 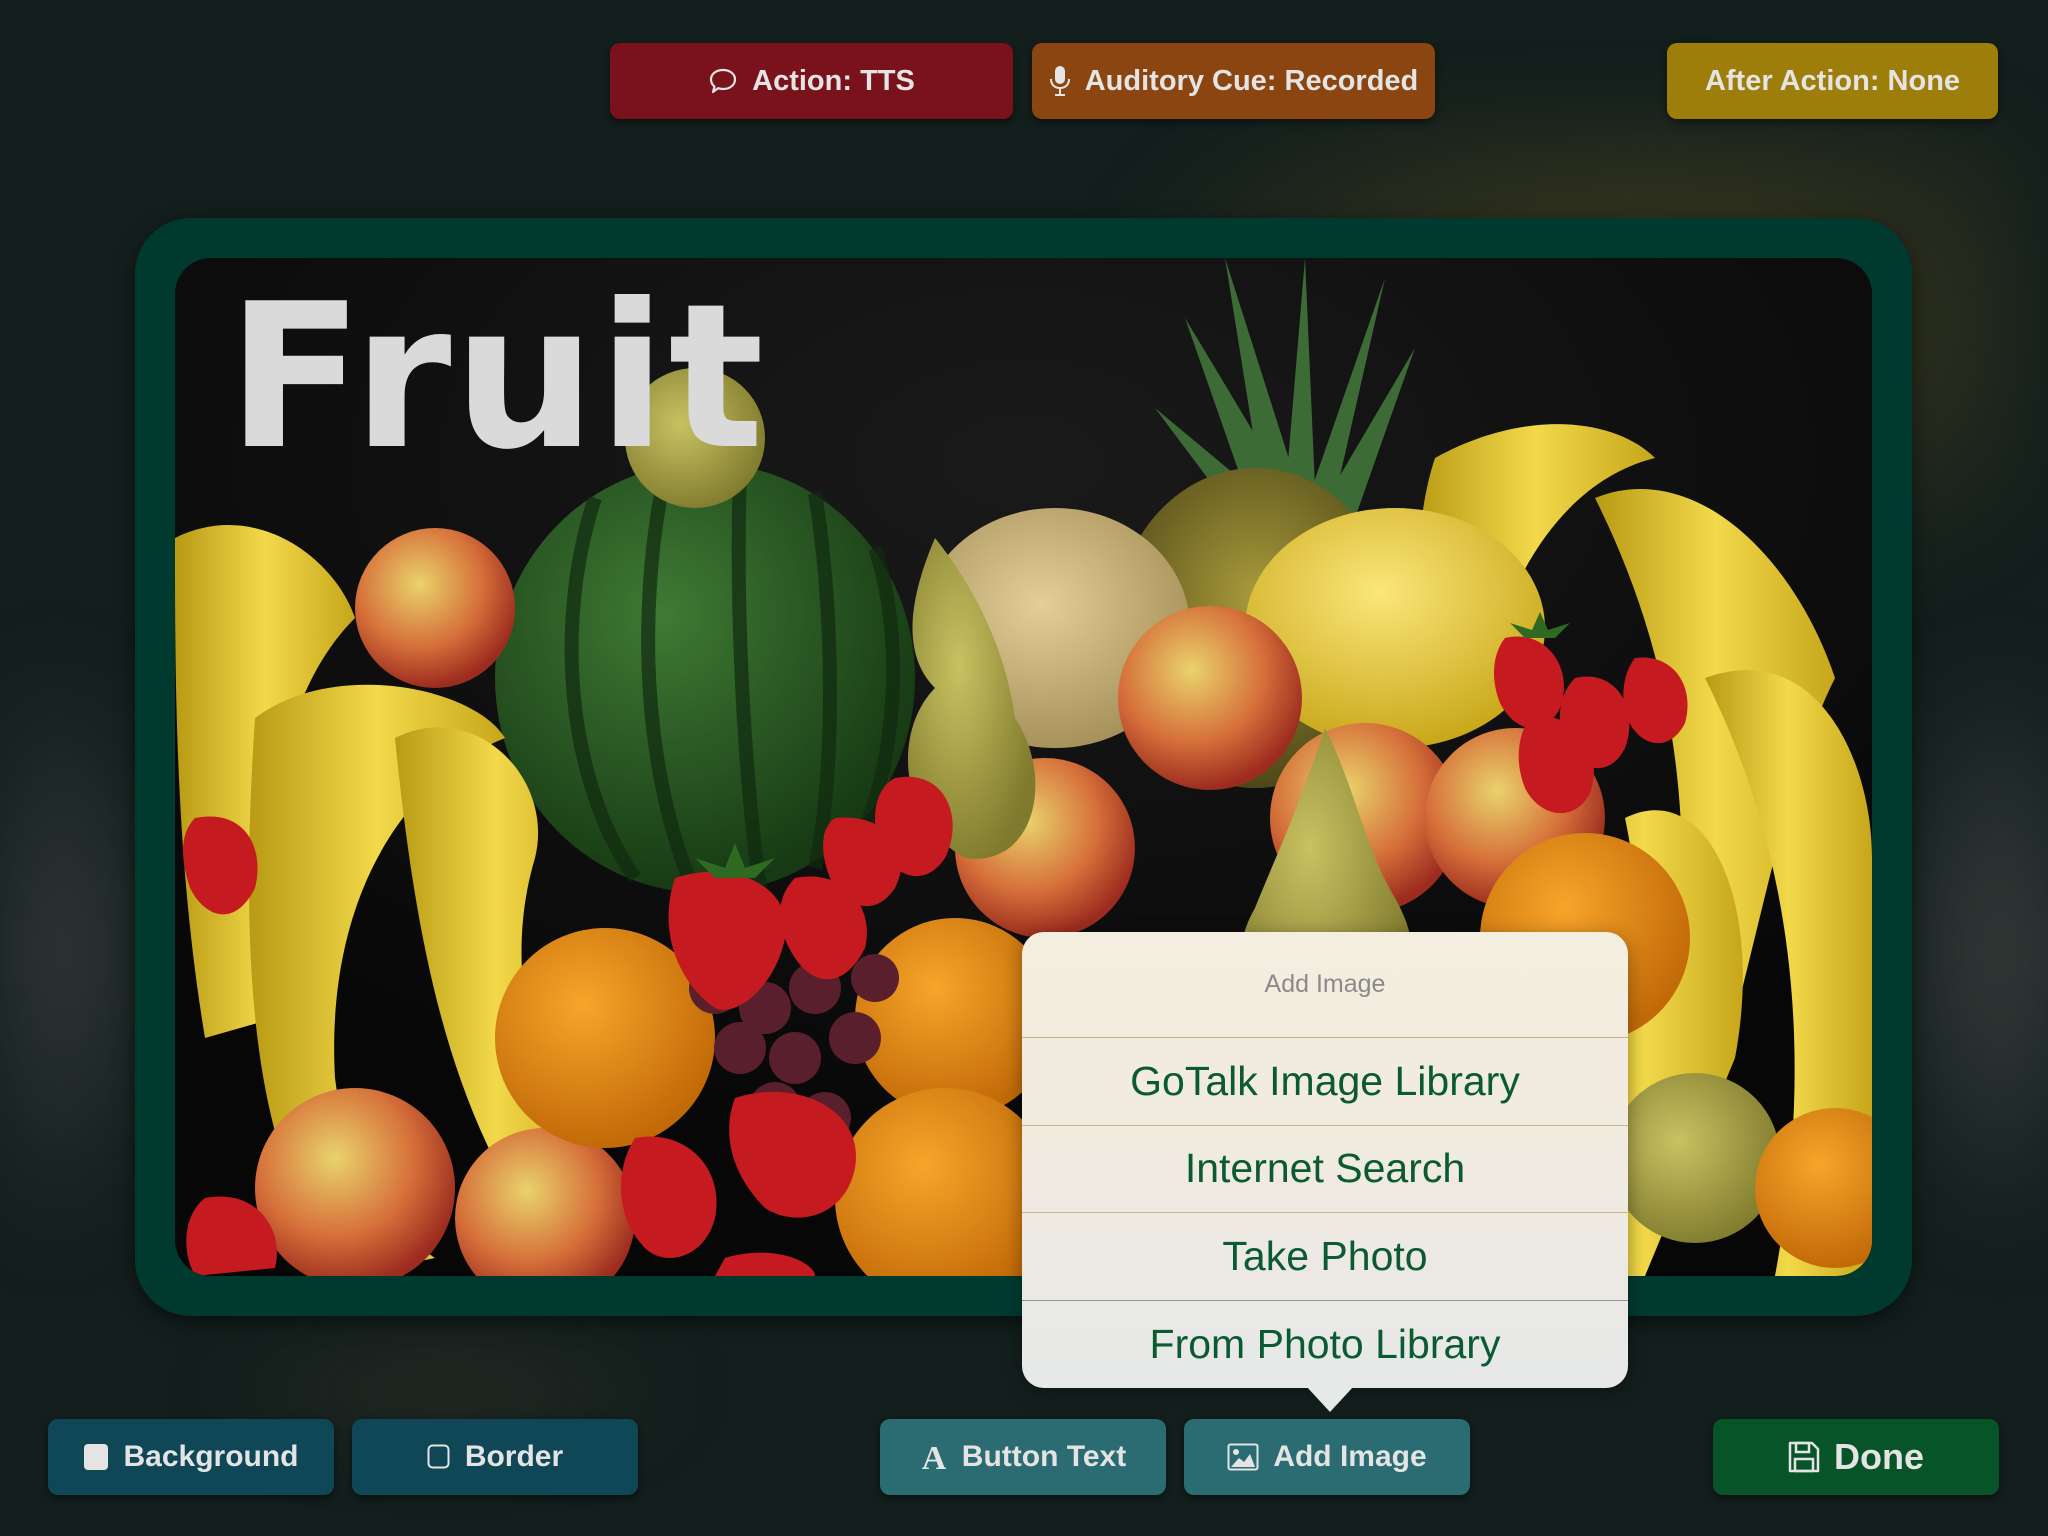 What do you see at coordinates (1325, 1082) in the screenshot?
I see `popover-item-gotalk-image-library: GoTalk Image Library` at bounding box center [1325, 1082].